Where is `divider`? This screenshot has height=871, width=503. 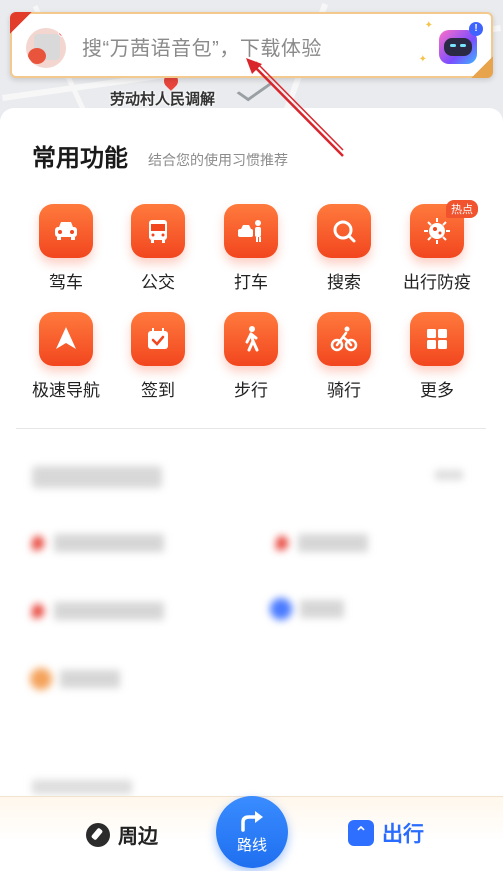
divider is located at coordinates (251, 428).